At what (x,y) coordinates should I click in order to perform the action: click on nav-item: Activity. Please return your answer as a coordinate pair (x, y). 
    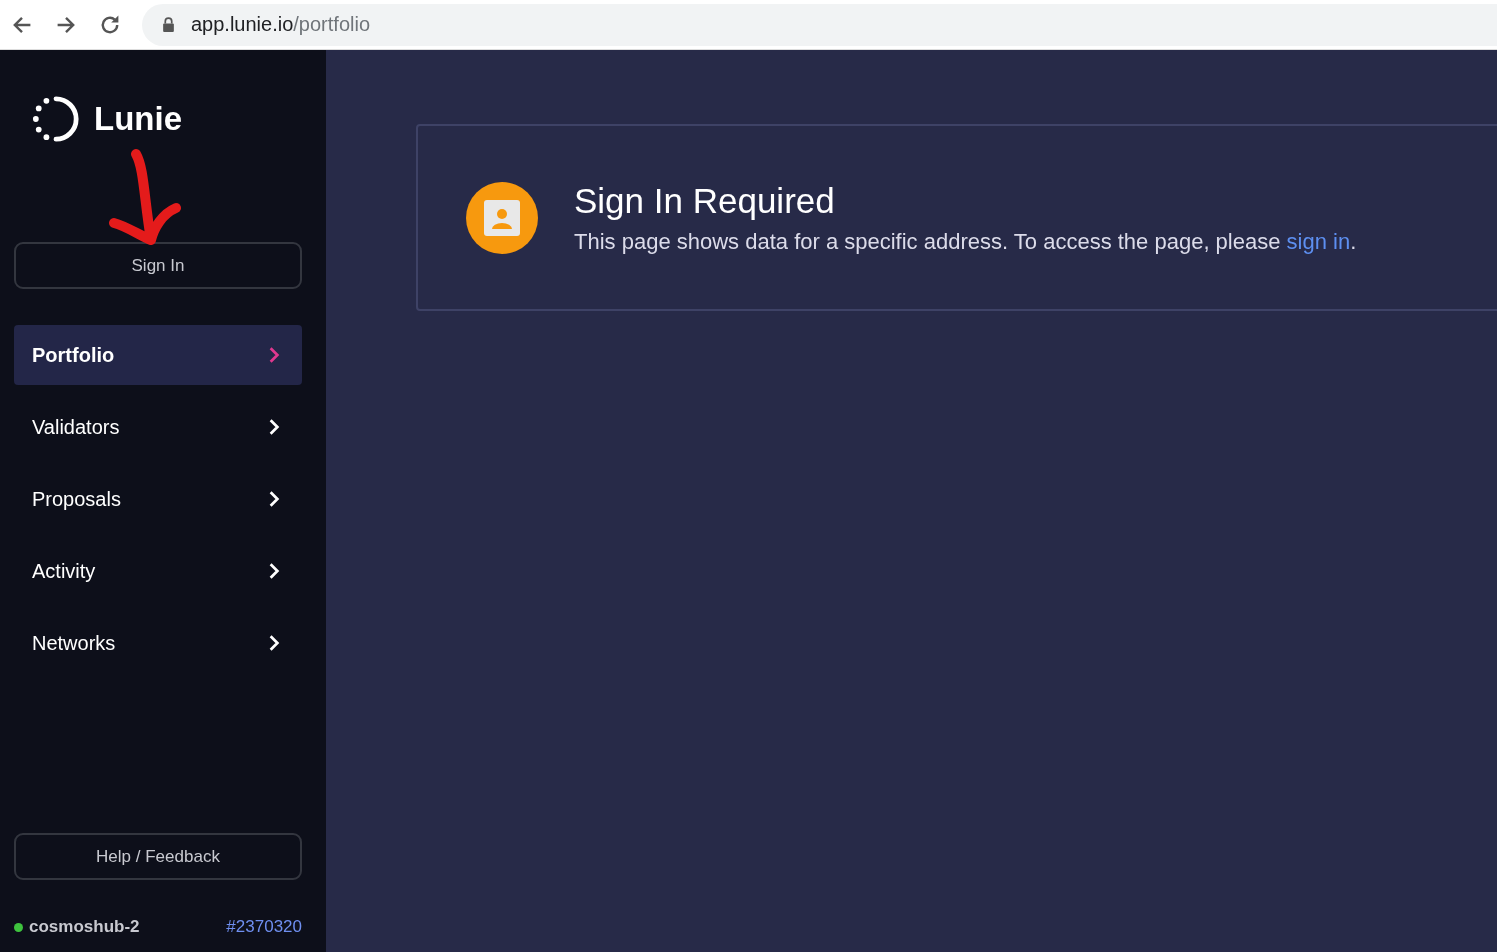
    Looking at the image, I should click on (158, 571).